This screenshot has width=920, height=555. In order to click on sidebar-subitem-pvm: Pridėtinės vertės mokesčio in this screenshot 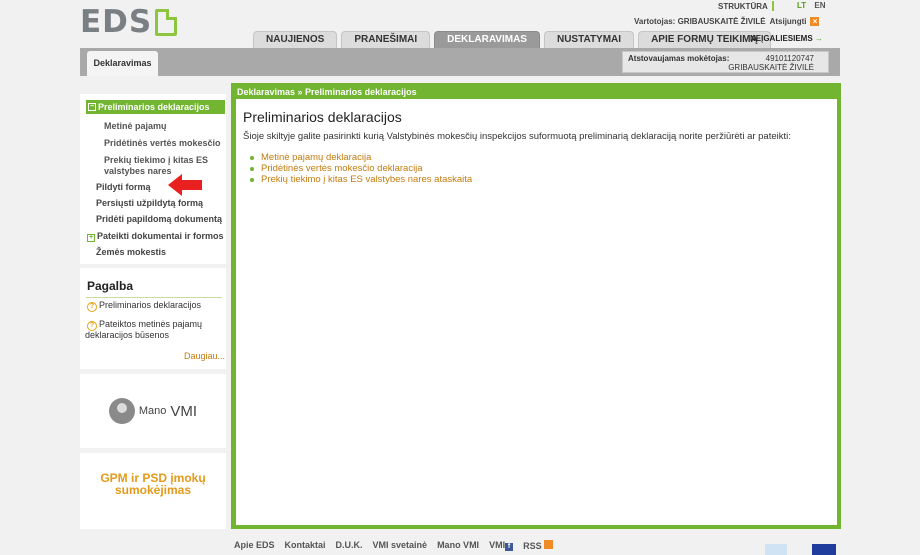, I will do `click(162, 143)`.